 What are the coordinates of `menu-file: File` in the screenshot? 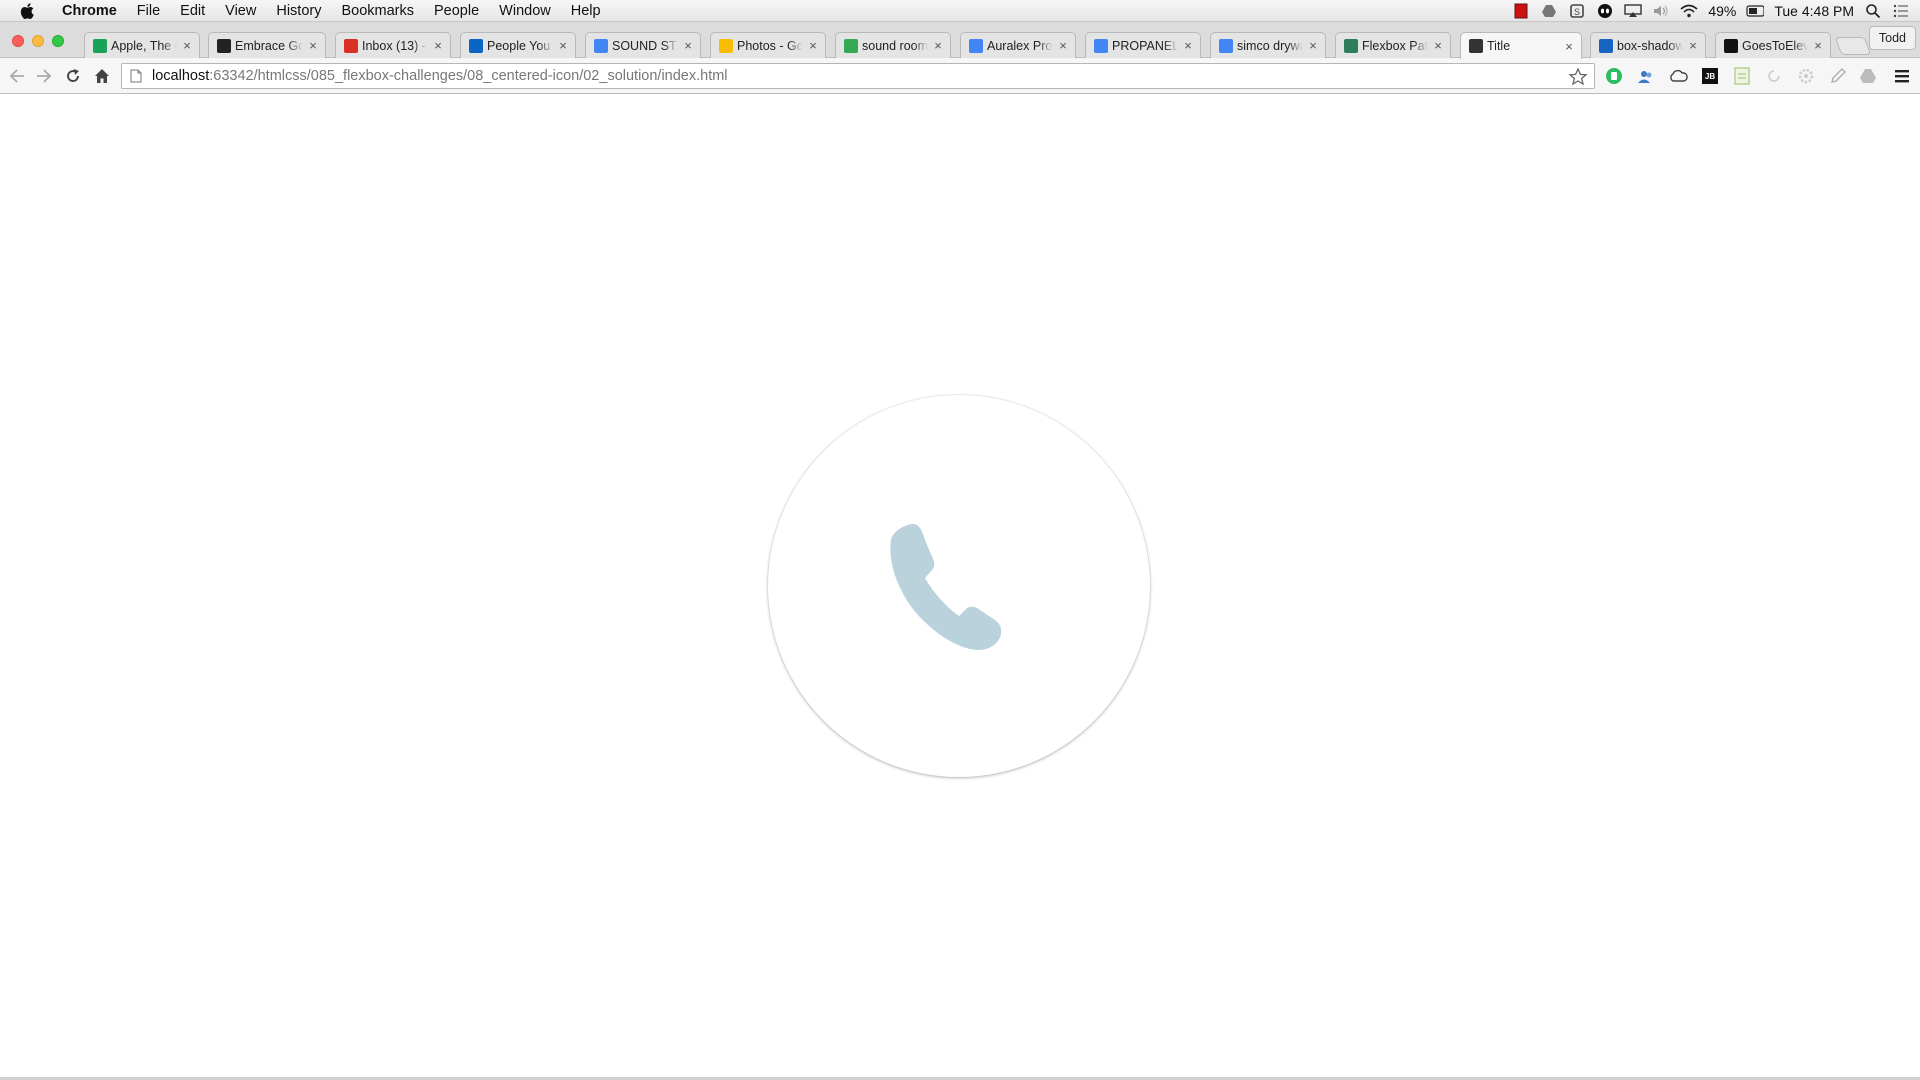 It's located at (148, 11).